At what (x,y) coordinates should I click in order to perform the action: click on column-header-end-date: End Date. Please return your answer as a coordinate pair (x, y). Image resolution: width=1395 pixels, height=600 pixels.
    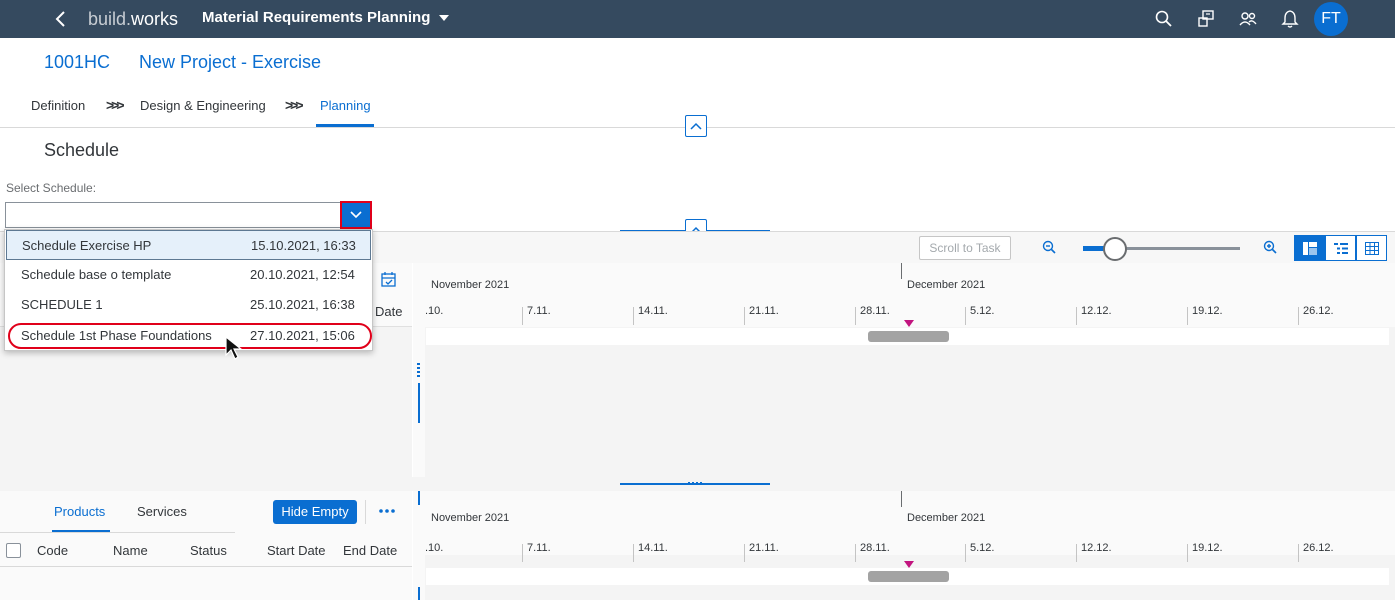
    Looking at the image, I should click on (370, 550).